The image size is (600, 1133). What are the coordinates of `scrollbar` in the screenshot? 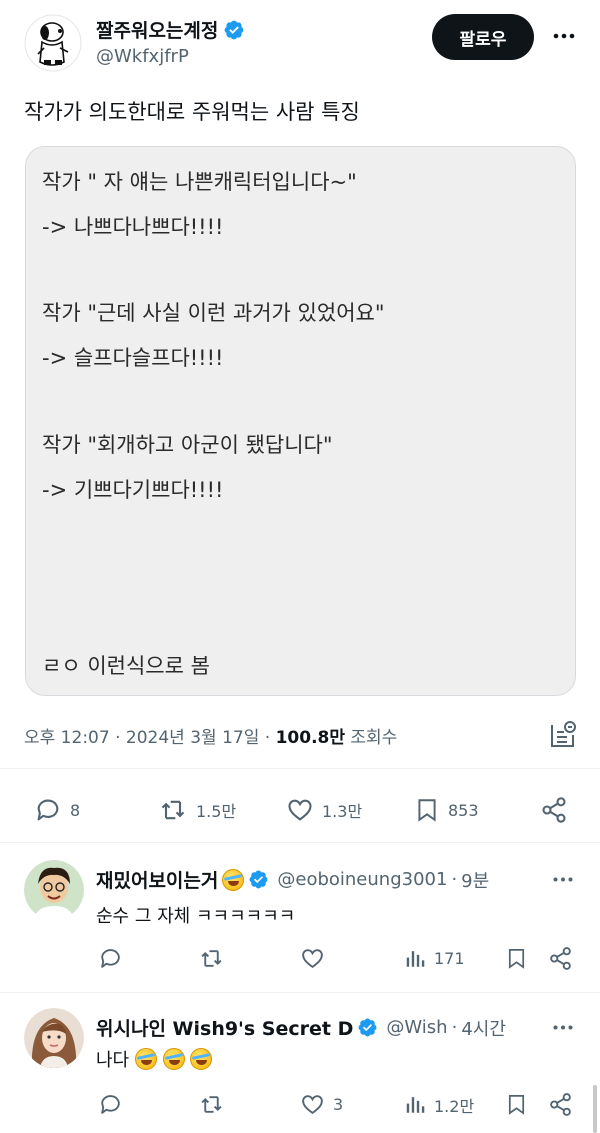 It's located at (595, 1109).